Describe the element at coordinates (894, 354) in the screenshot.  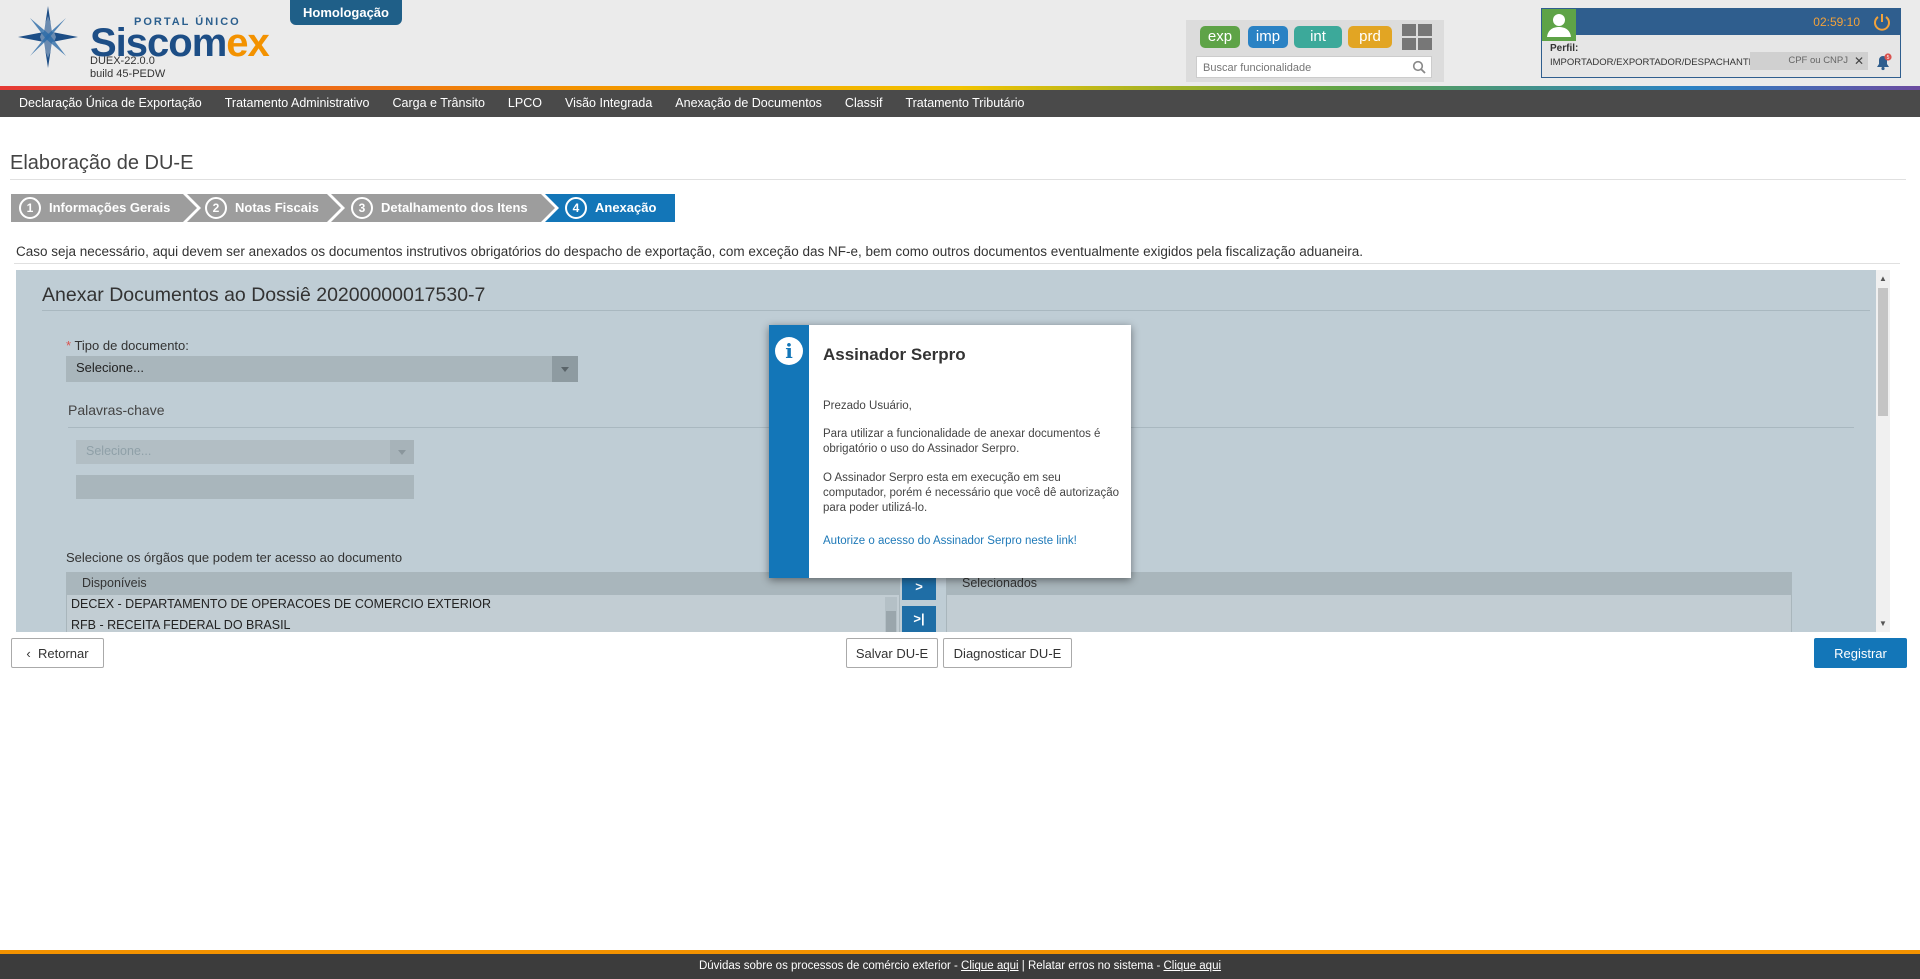
I see `dialog-title: Assinador Serpro` at that location.